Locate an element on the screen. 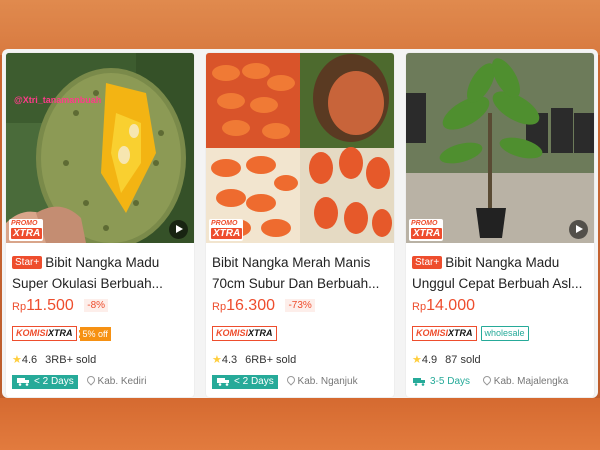 The image size is (600, 450). discount-voucher-tag: 5% off is located at coordinates (94, 333).